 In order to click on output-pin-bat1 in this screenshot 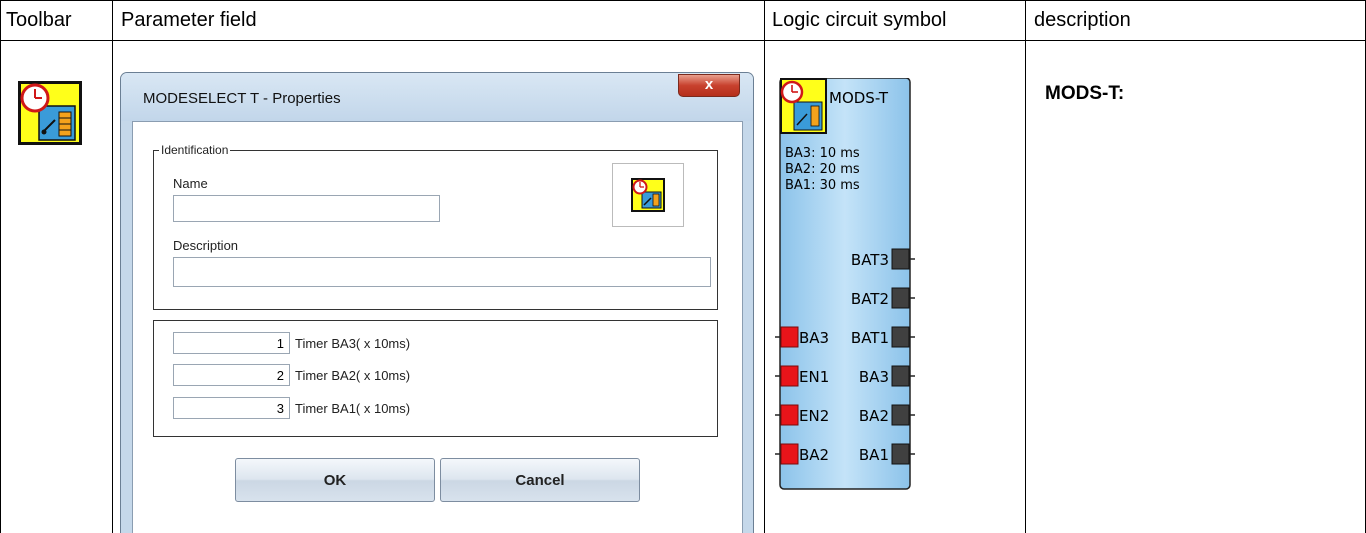, I will do `click(900, 337)`.